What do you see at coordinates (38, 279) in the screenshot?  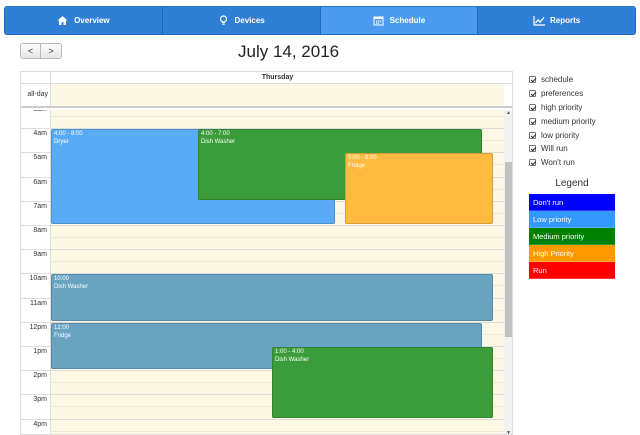 I see `time-label: 10am` at bounding box center [38, 279].